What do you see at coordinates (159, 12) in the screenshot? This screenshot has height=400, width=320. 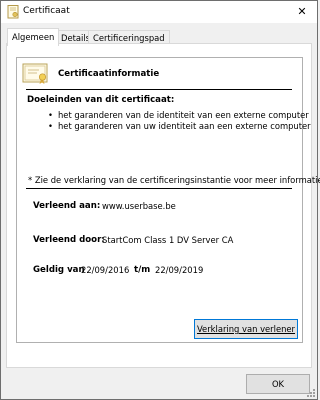 I see `title-bar: Certificaat ✕` at bounding box center [159, 12].